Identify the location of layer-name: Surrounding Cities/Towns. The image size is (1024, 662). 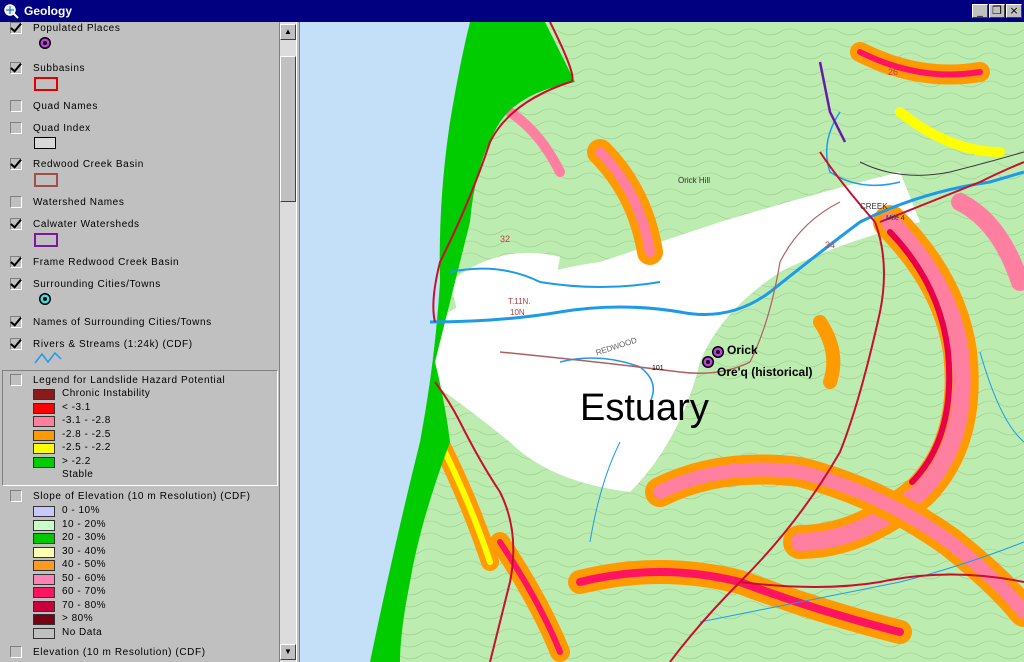
(97, 284).